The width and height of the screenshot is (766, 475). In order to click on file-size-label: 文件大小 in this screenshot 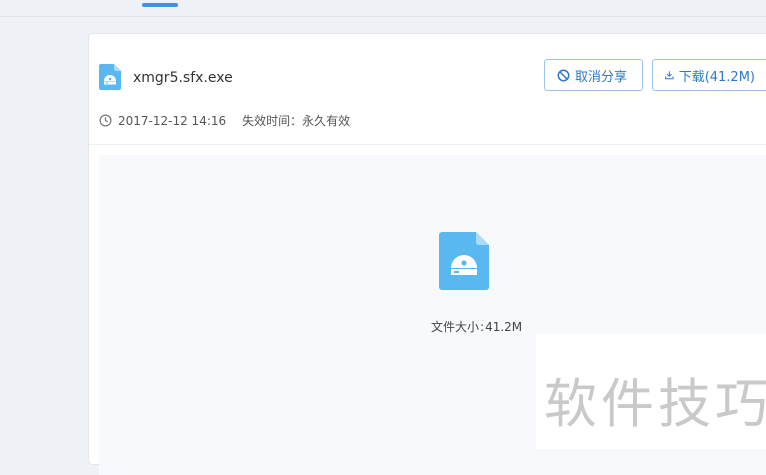, I will do `click(455, 327)`.